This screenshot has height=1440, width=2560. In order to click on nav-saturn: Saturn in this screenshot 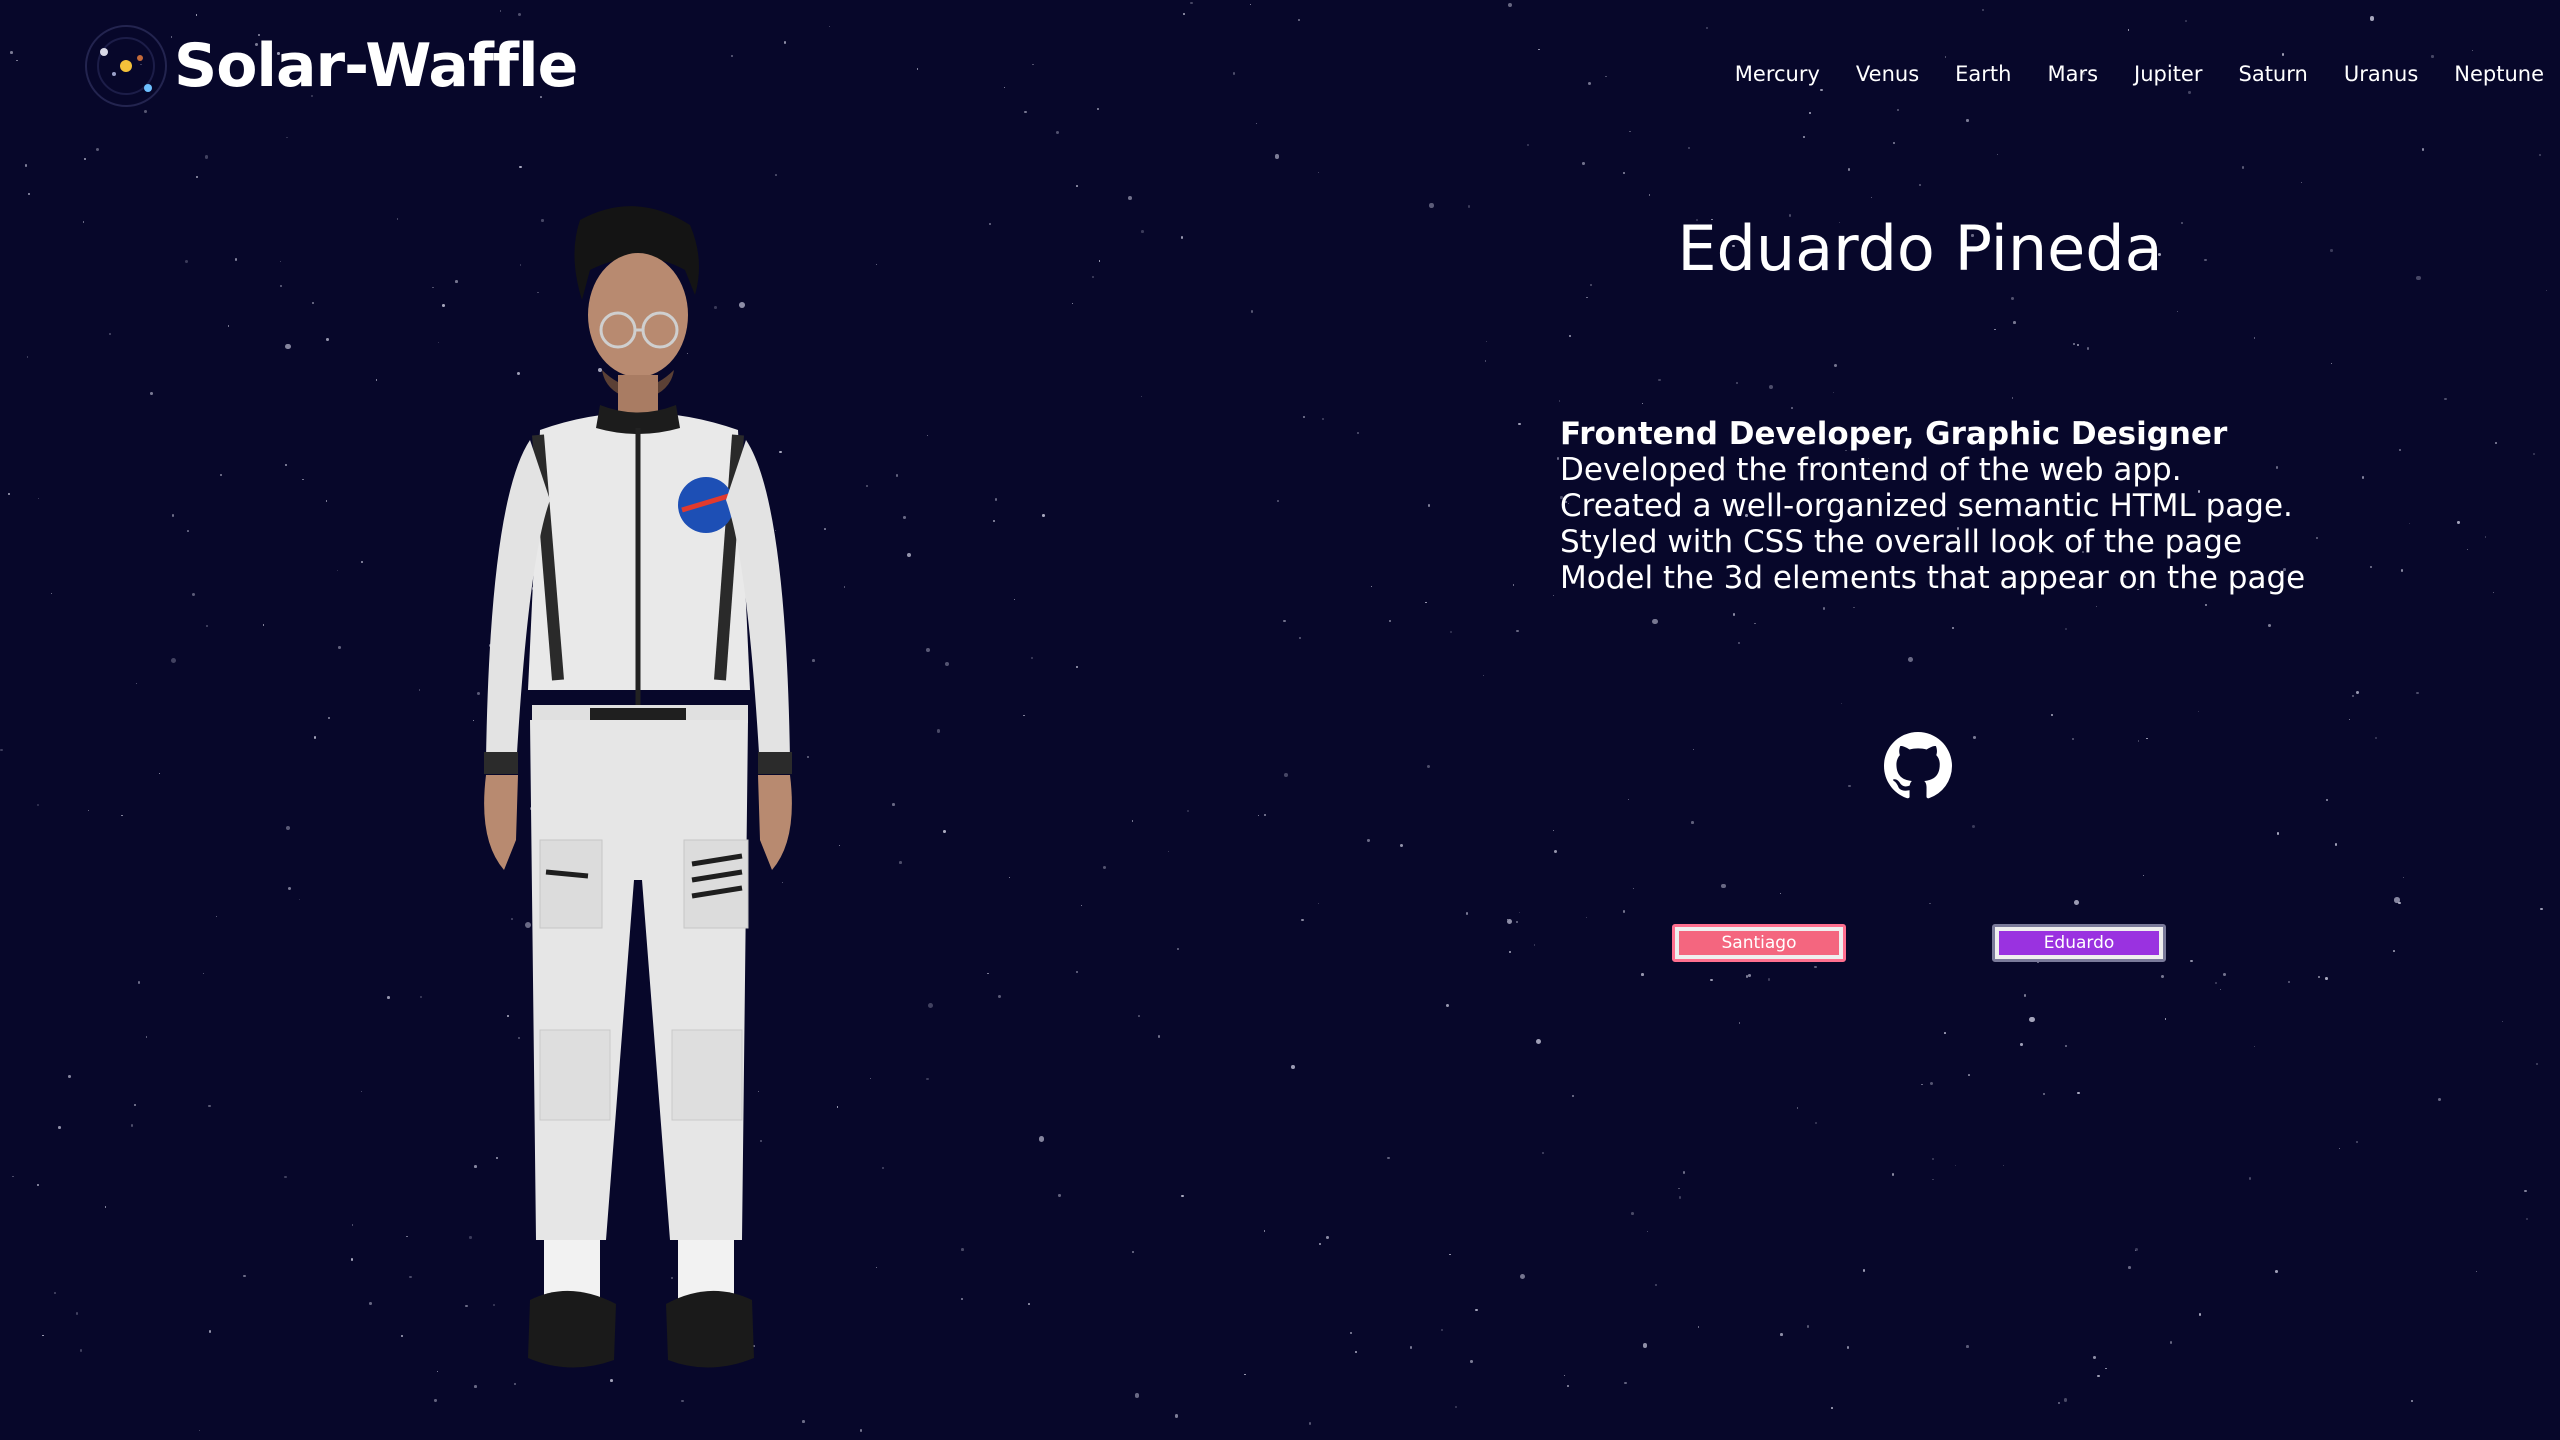, I will do `click(2273, 74)`.